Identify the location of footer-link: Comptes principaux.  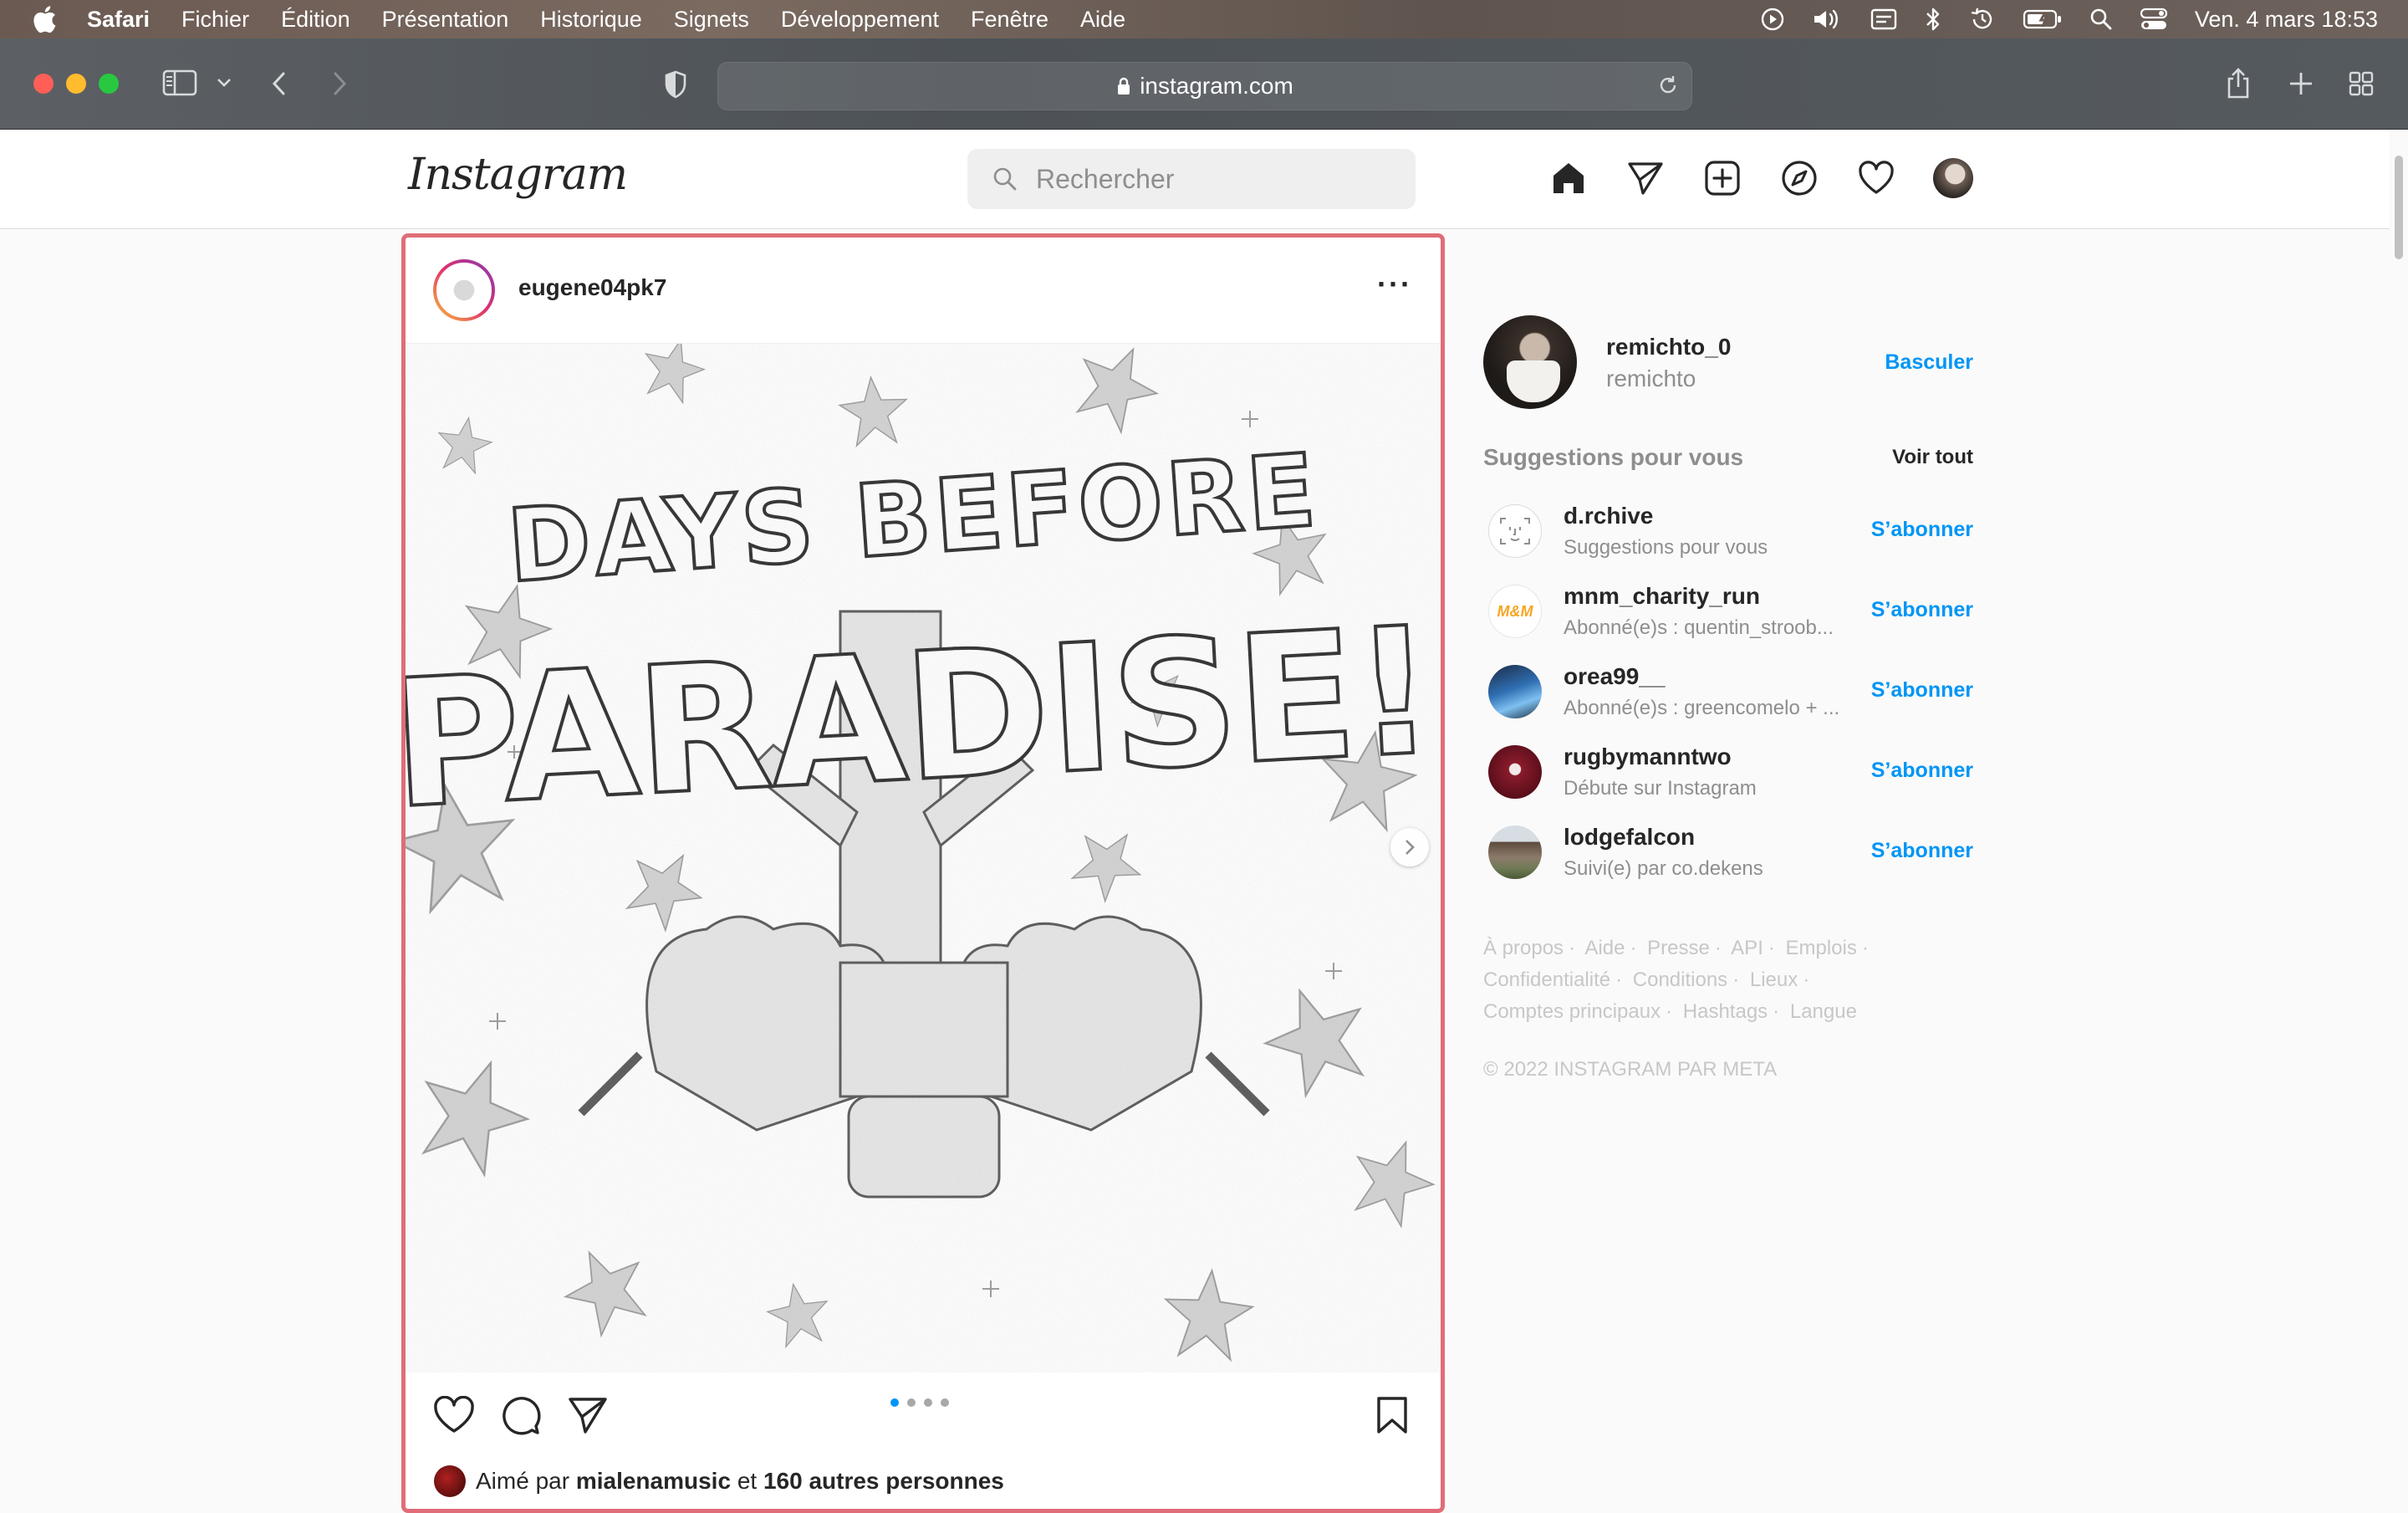
(1572, 1011).